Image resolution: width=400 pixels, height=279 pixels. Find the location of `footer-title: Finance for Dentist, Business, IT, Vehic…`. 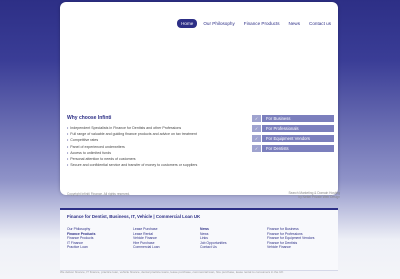

footer-title: Finance for Dentist, Business, IT, Vehic… is located at coordinates (134, 216).